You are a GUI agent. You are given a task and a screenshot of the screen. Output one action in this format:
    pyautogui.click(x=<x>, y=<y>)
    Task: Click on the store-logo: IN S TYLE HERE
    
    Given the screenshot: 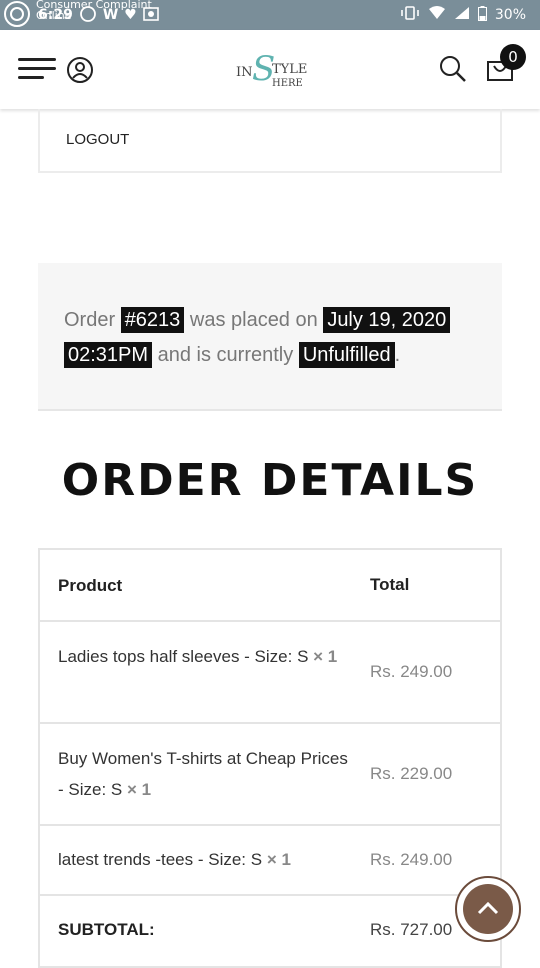 What is the action you would take?
    pyautogui.click(x=271, y=69)
    